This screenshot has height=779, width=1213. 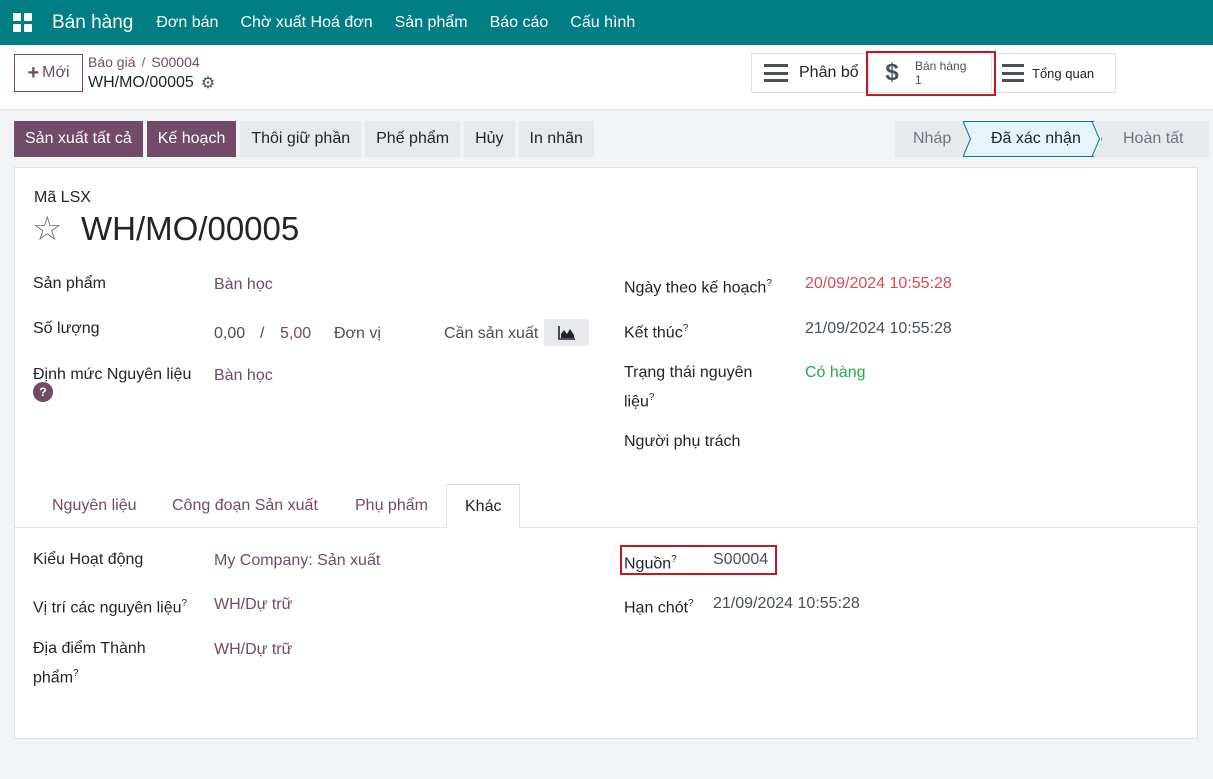 I want to click on allocate-smart-button: Phân bổ, so click(x=809, y=73).